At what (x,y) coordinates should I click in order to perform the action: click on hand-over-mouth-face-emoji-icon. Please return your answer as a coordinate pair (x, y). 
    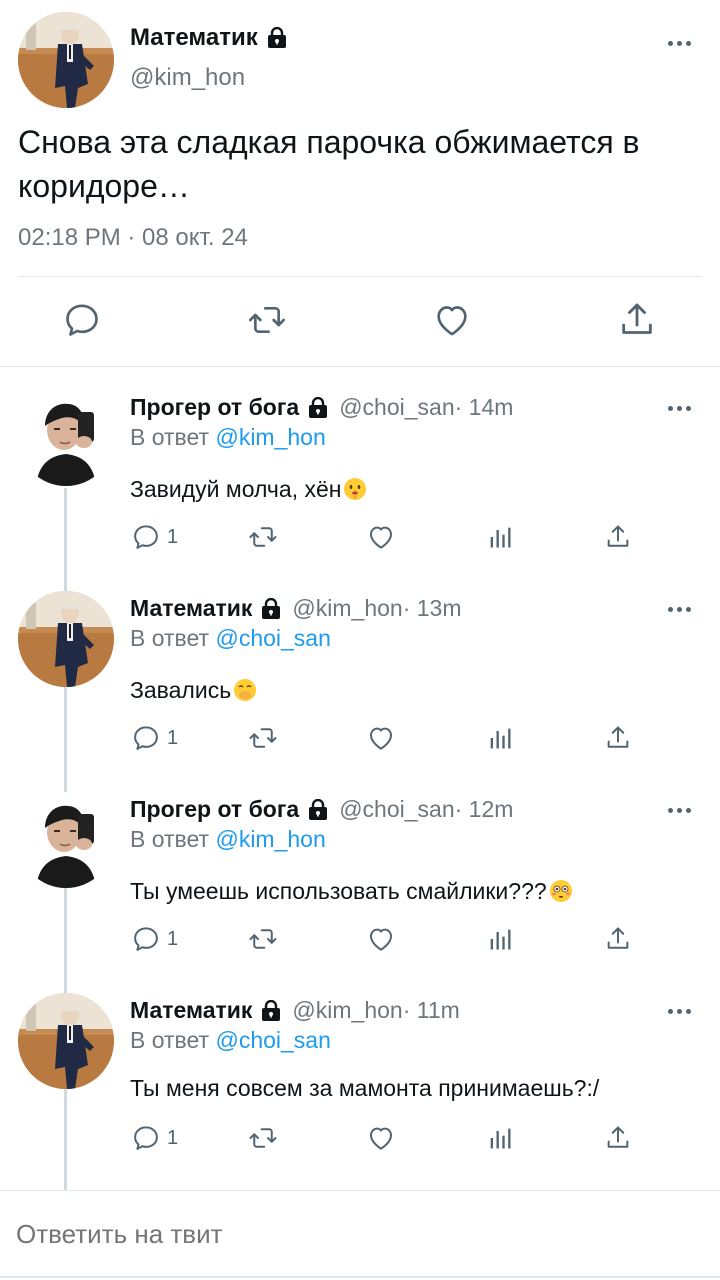
    Looking at the image, I should click on (245, 690).